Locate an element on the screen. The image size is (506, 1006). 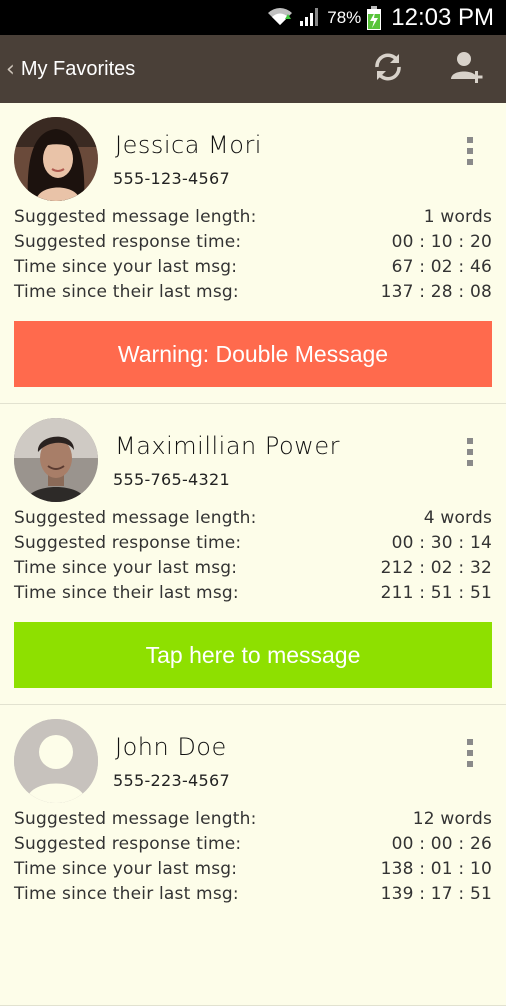
action-bar: ‹ My Favorites is located at coordinates (253, 69).